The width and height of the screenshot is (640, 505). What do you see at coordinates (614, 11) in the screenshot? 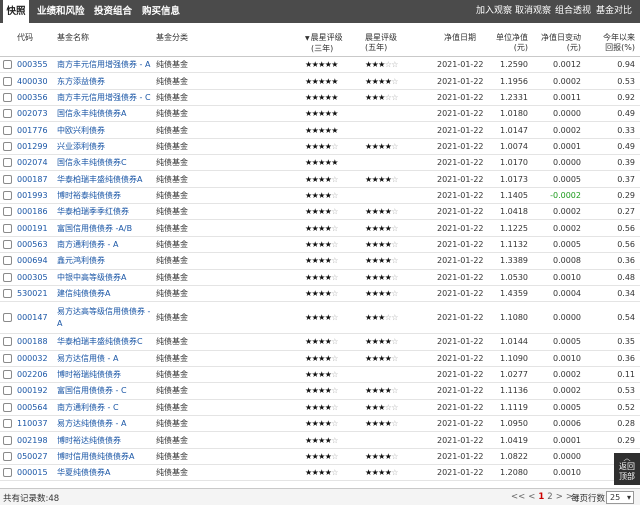
I see `fund-compare-button: 基金对比` at bounding box center [614, 11].